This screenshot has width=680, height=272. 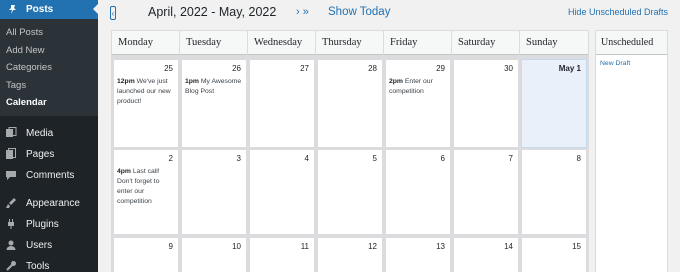 What do you see at coordinates (374, 158) in the screenshot?
I see `day-number: 5` at bounding box center [374, 158].